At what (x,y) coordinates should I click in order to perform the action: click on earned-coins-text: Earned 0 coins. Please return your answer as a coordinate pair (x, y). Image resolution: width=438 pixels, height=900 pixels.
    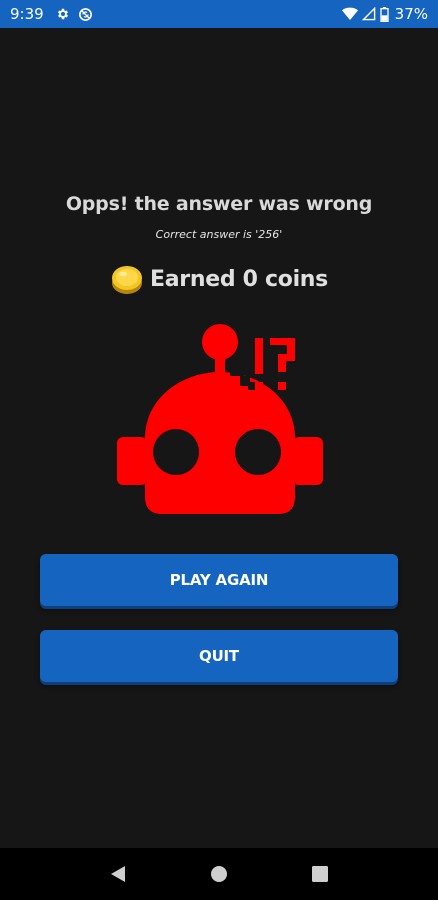
    Looking at the image, I should click on (239, 279).